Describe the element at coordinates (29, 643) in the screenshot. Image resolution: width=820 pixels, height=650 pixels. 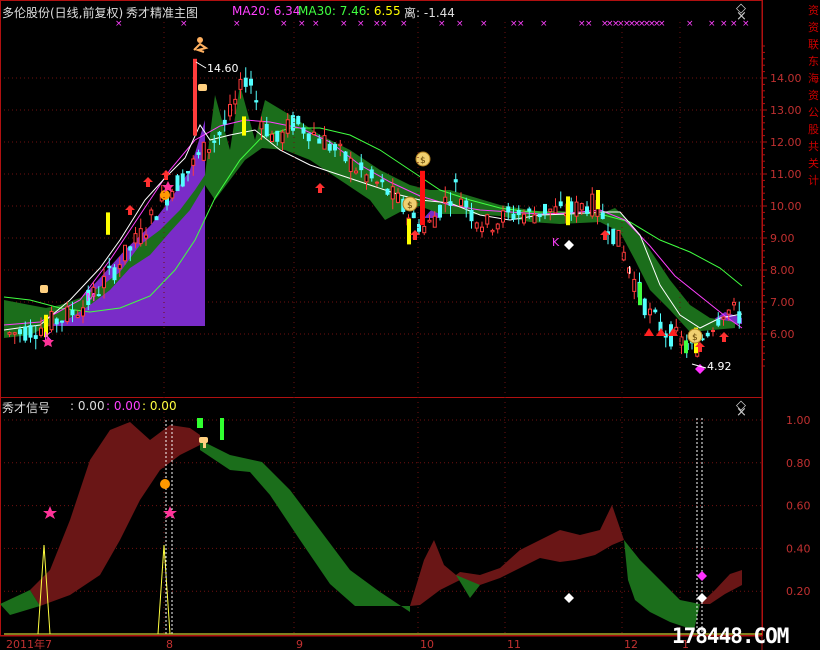
I see `date-axis-label: 2011年7` at that location.